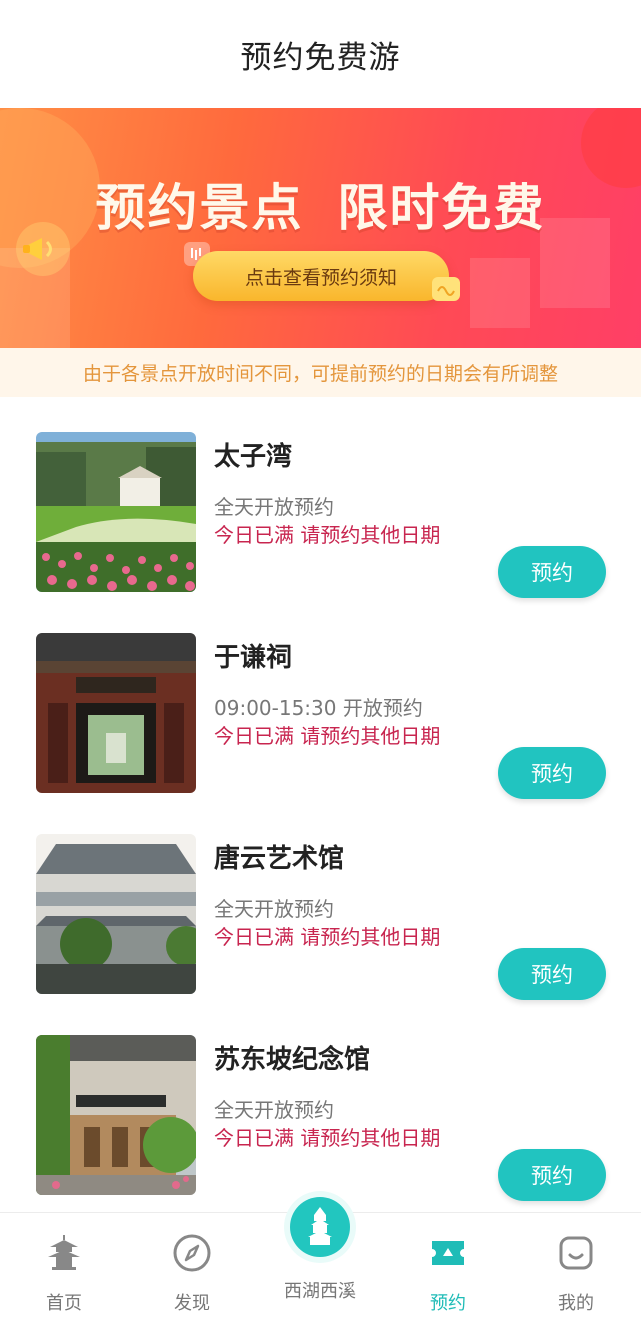 This screenshot has height=1319, width=641. Describe the element at coordinates (320, 204) in the screenshot. I see `banner-headline: 预约景点 限时免费` at that location.